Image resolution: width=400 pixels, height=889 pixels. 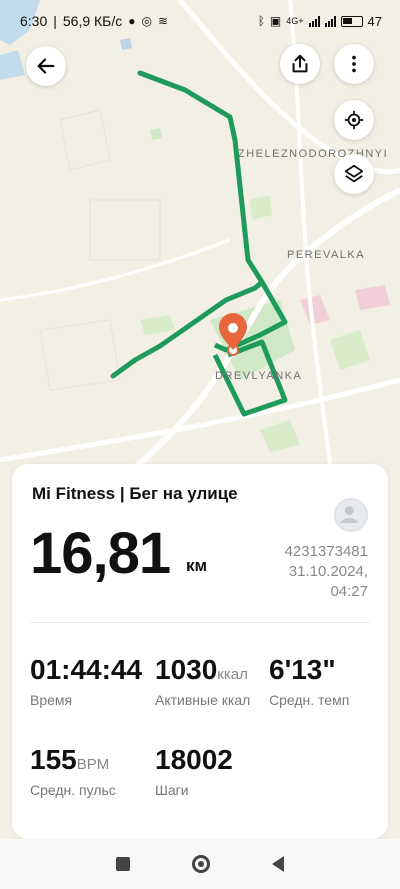 I want to click on stat-steps-label: Шаги, so click(x=172, y=790).